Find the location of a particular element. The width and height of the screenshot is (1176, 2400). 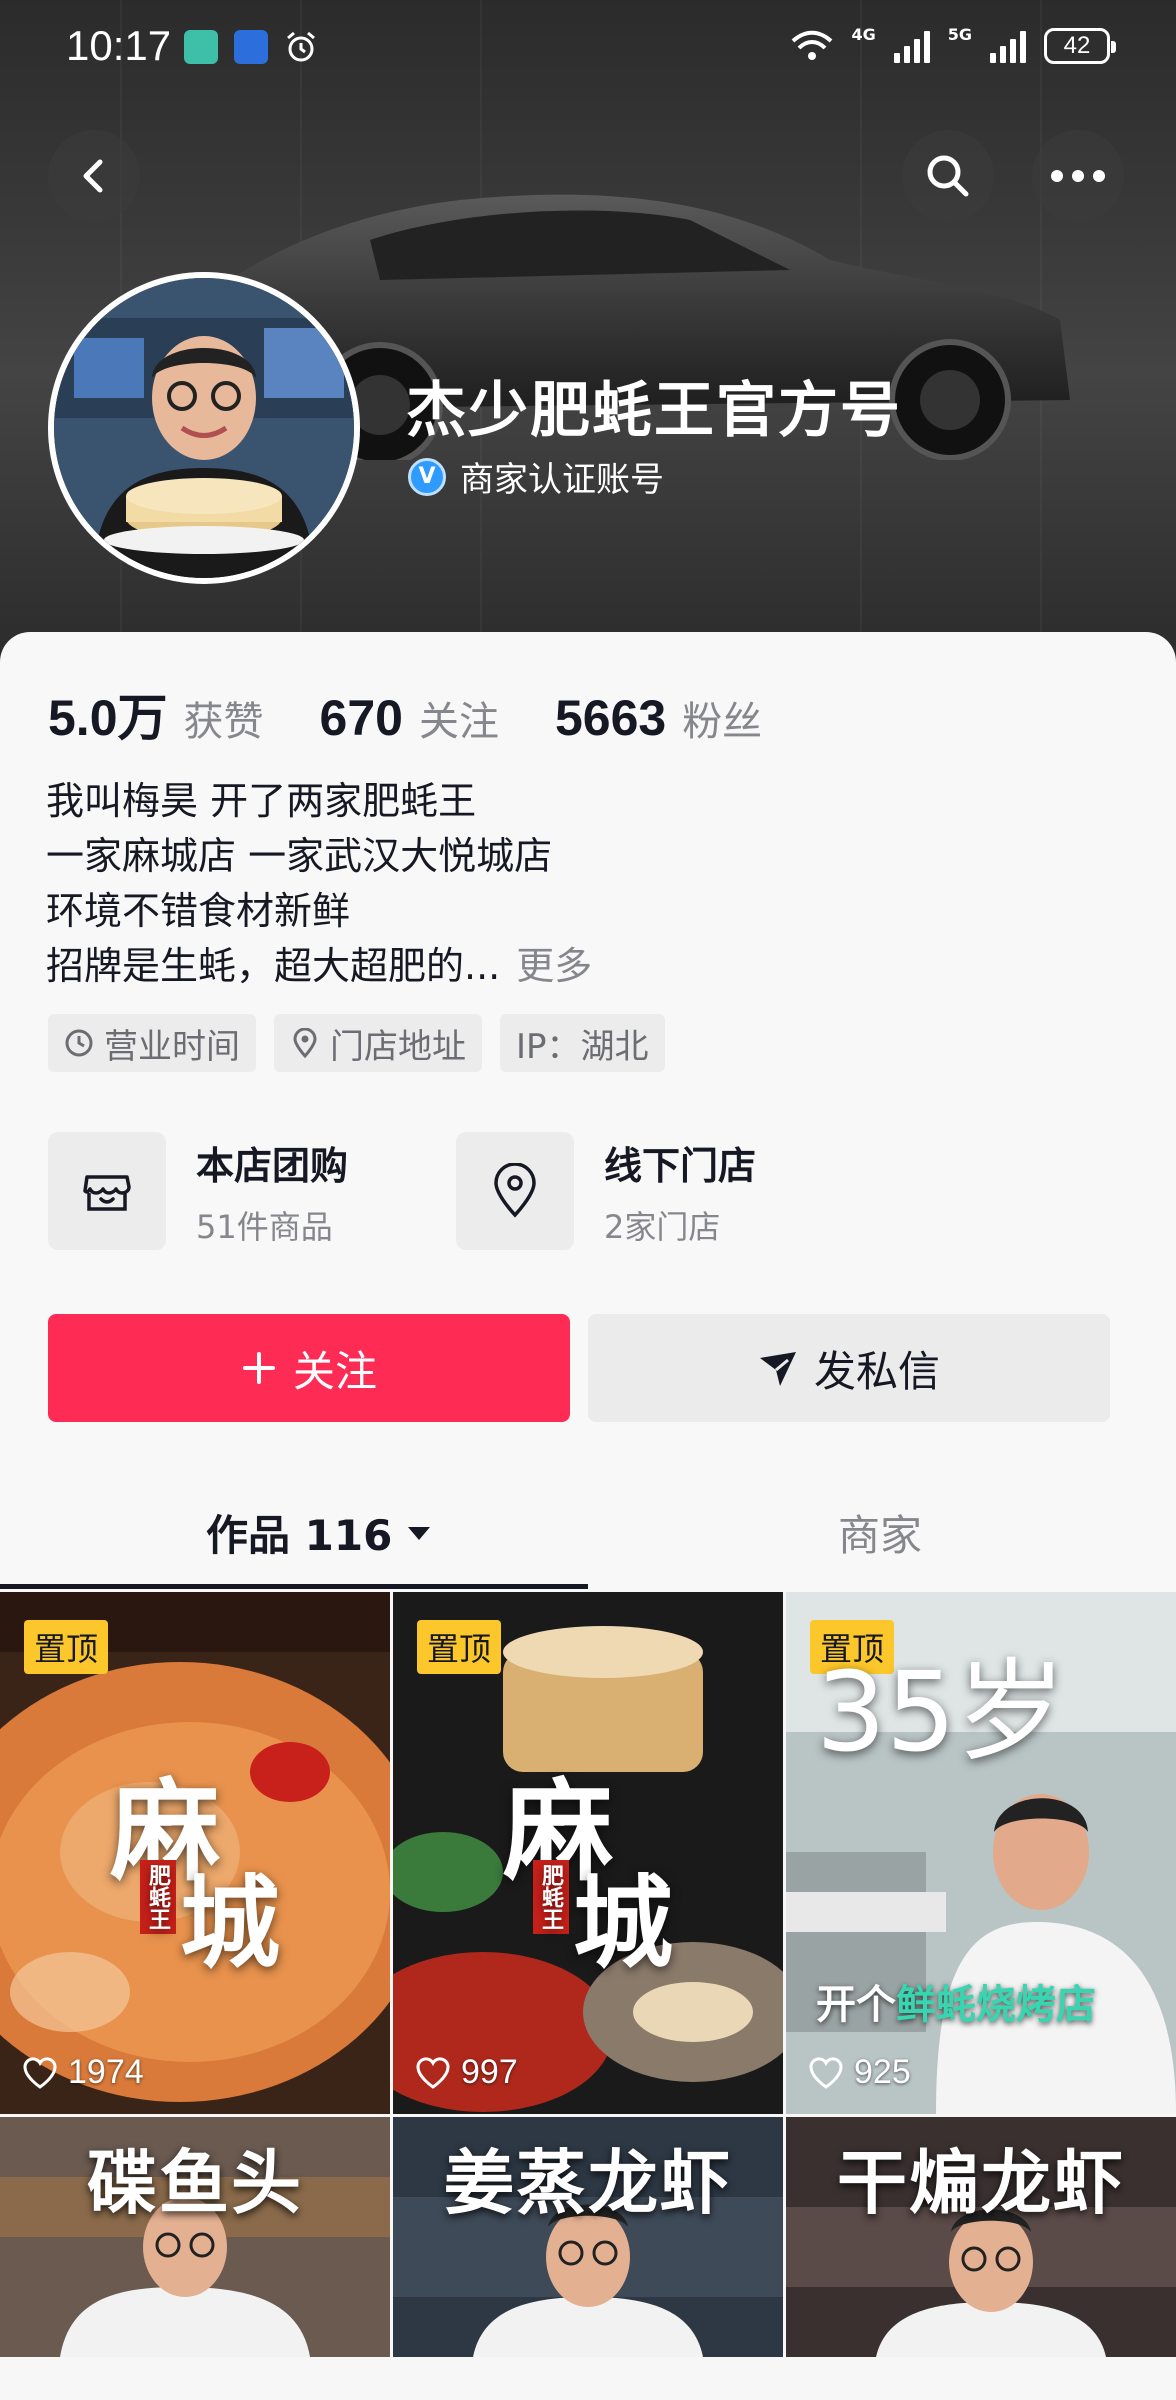

video-thumbnail: 干煸龙虾 is located at coordinates (981, 2237).